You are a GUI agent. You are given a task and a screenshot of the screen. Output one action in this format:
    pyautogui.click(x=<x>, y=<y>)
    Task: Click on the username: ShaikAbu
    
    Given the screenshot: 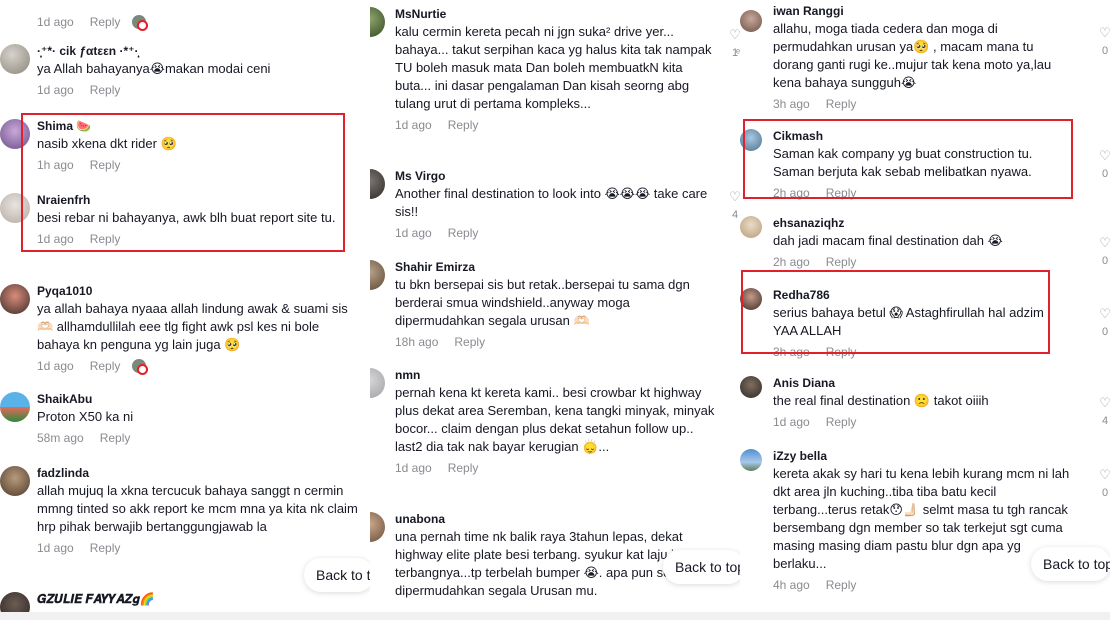 What is the action you would take?
    pyautogui.click(x=200, y=399)
    